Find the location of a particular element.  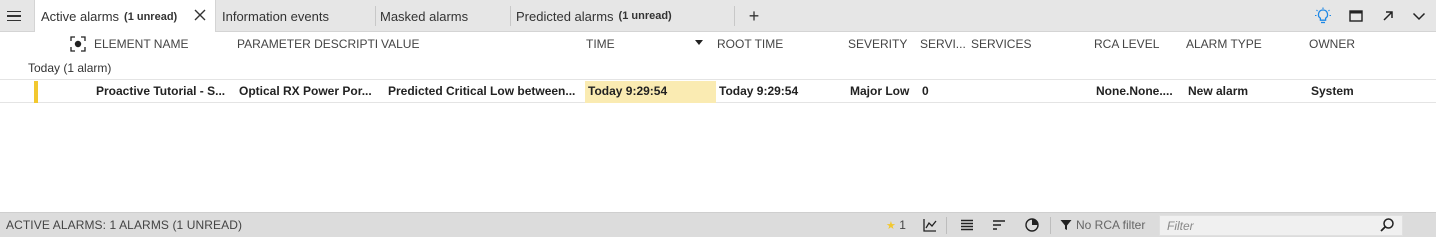

cell-severity: Major Low is located at coordinates (880, 91).